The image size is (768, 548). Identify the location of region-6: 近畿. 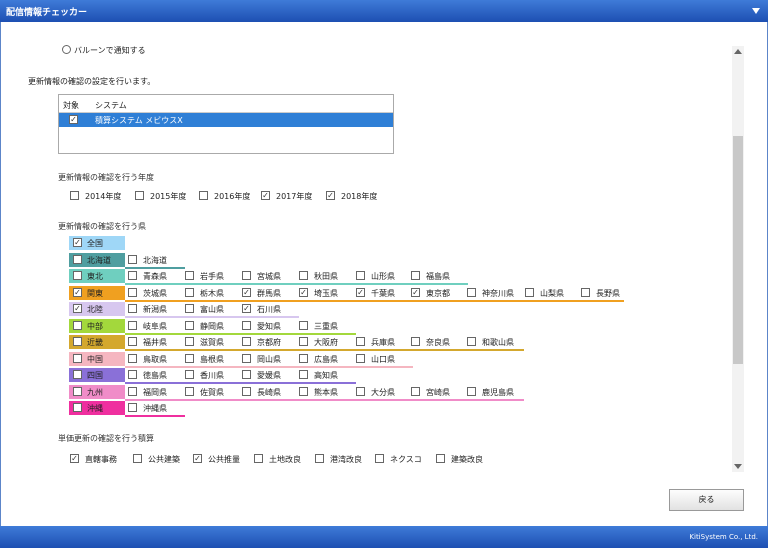
(97, 342).